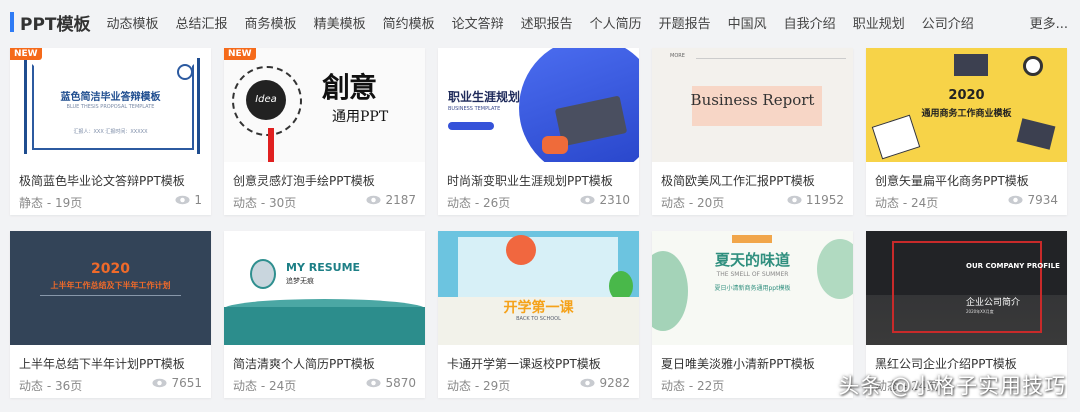 Image resolution: width=1080 pixels, height=412 pixels. I want to click on view-count-value: 5870, so click(400, 383).